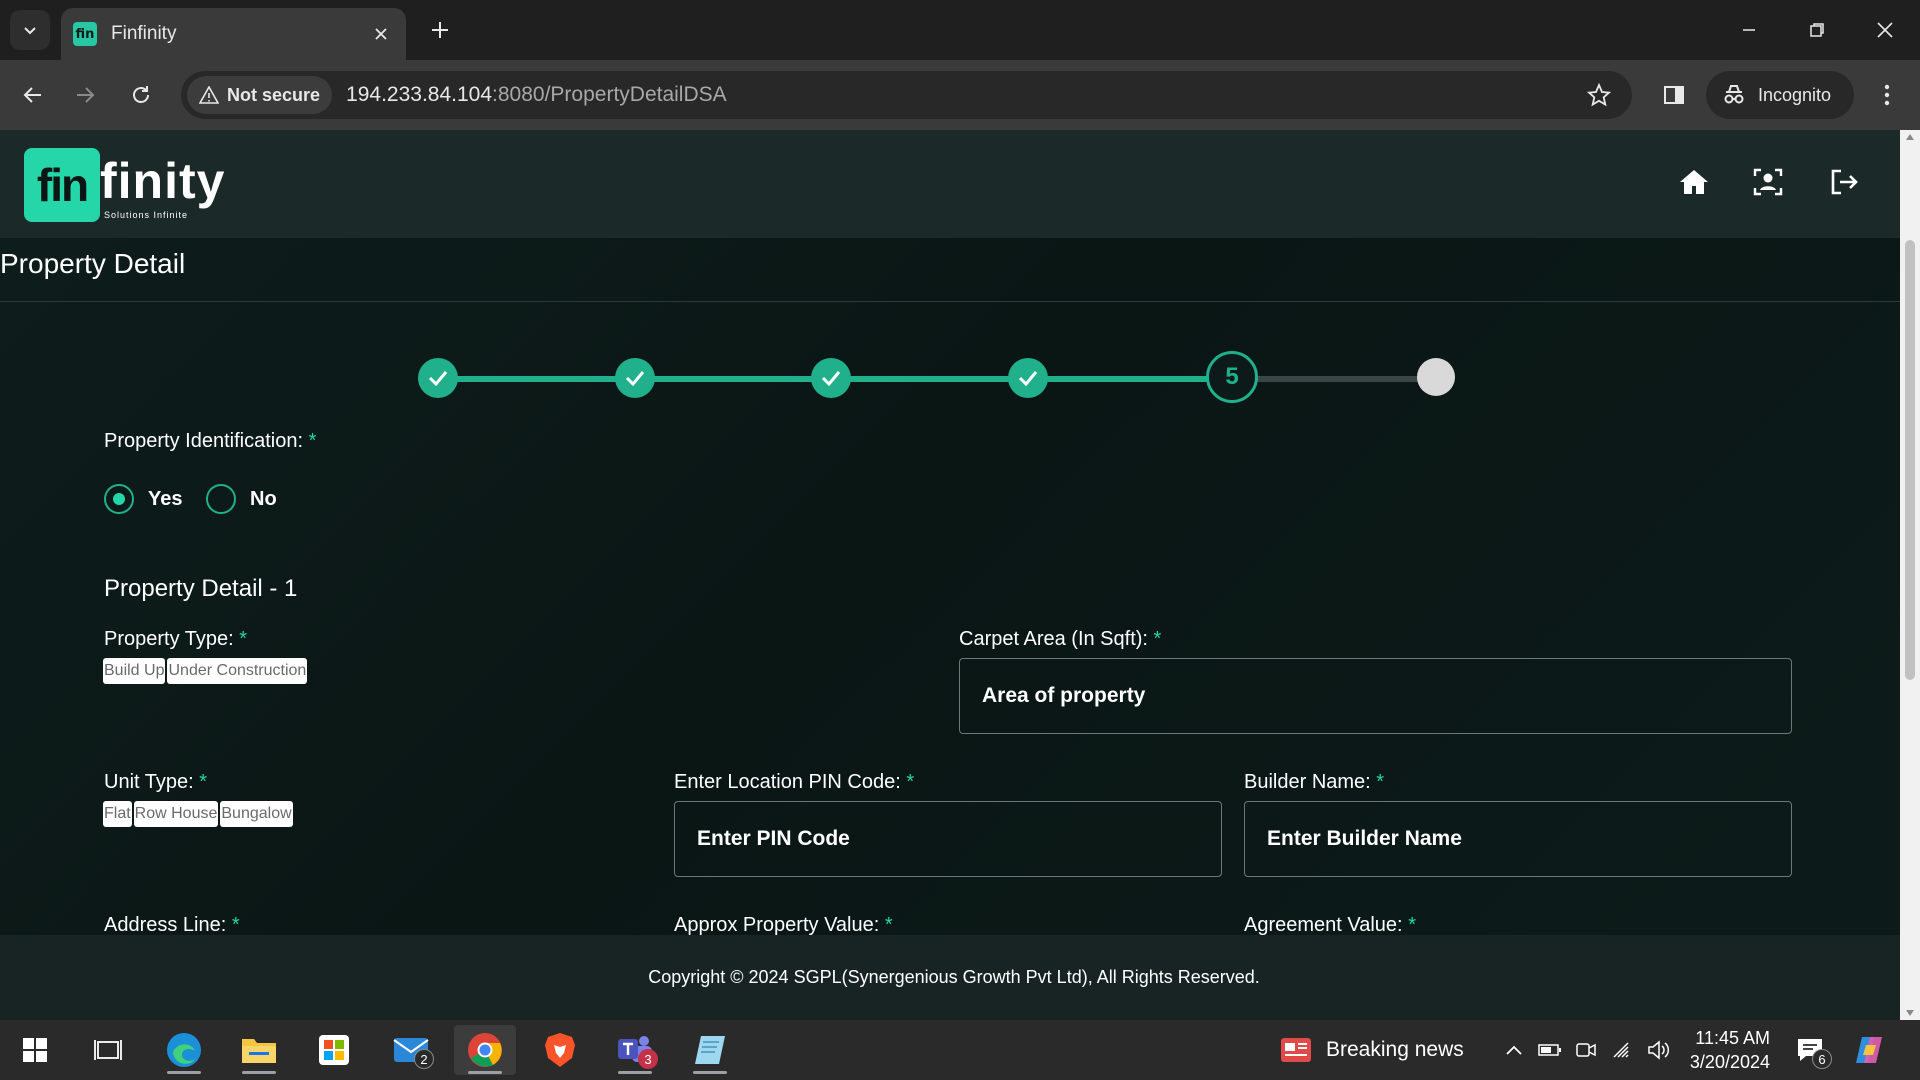  I want to click on edge-icon, so click(184, 1050).